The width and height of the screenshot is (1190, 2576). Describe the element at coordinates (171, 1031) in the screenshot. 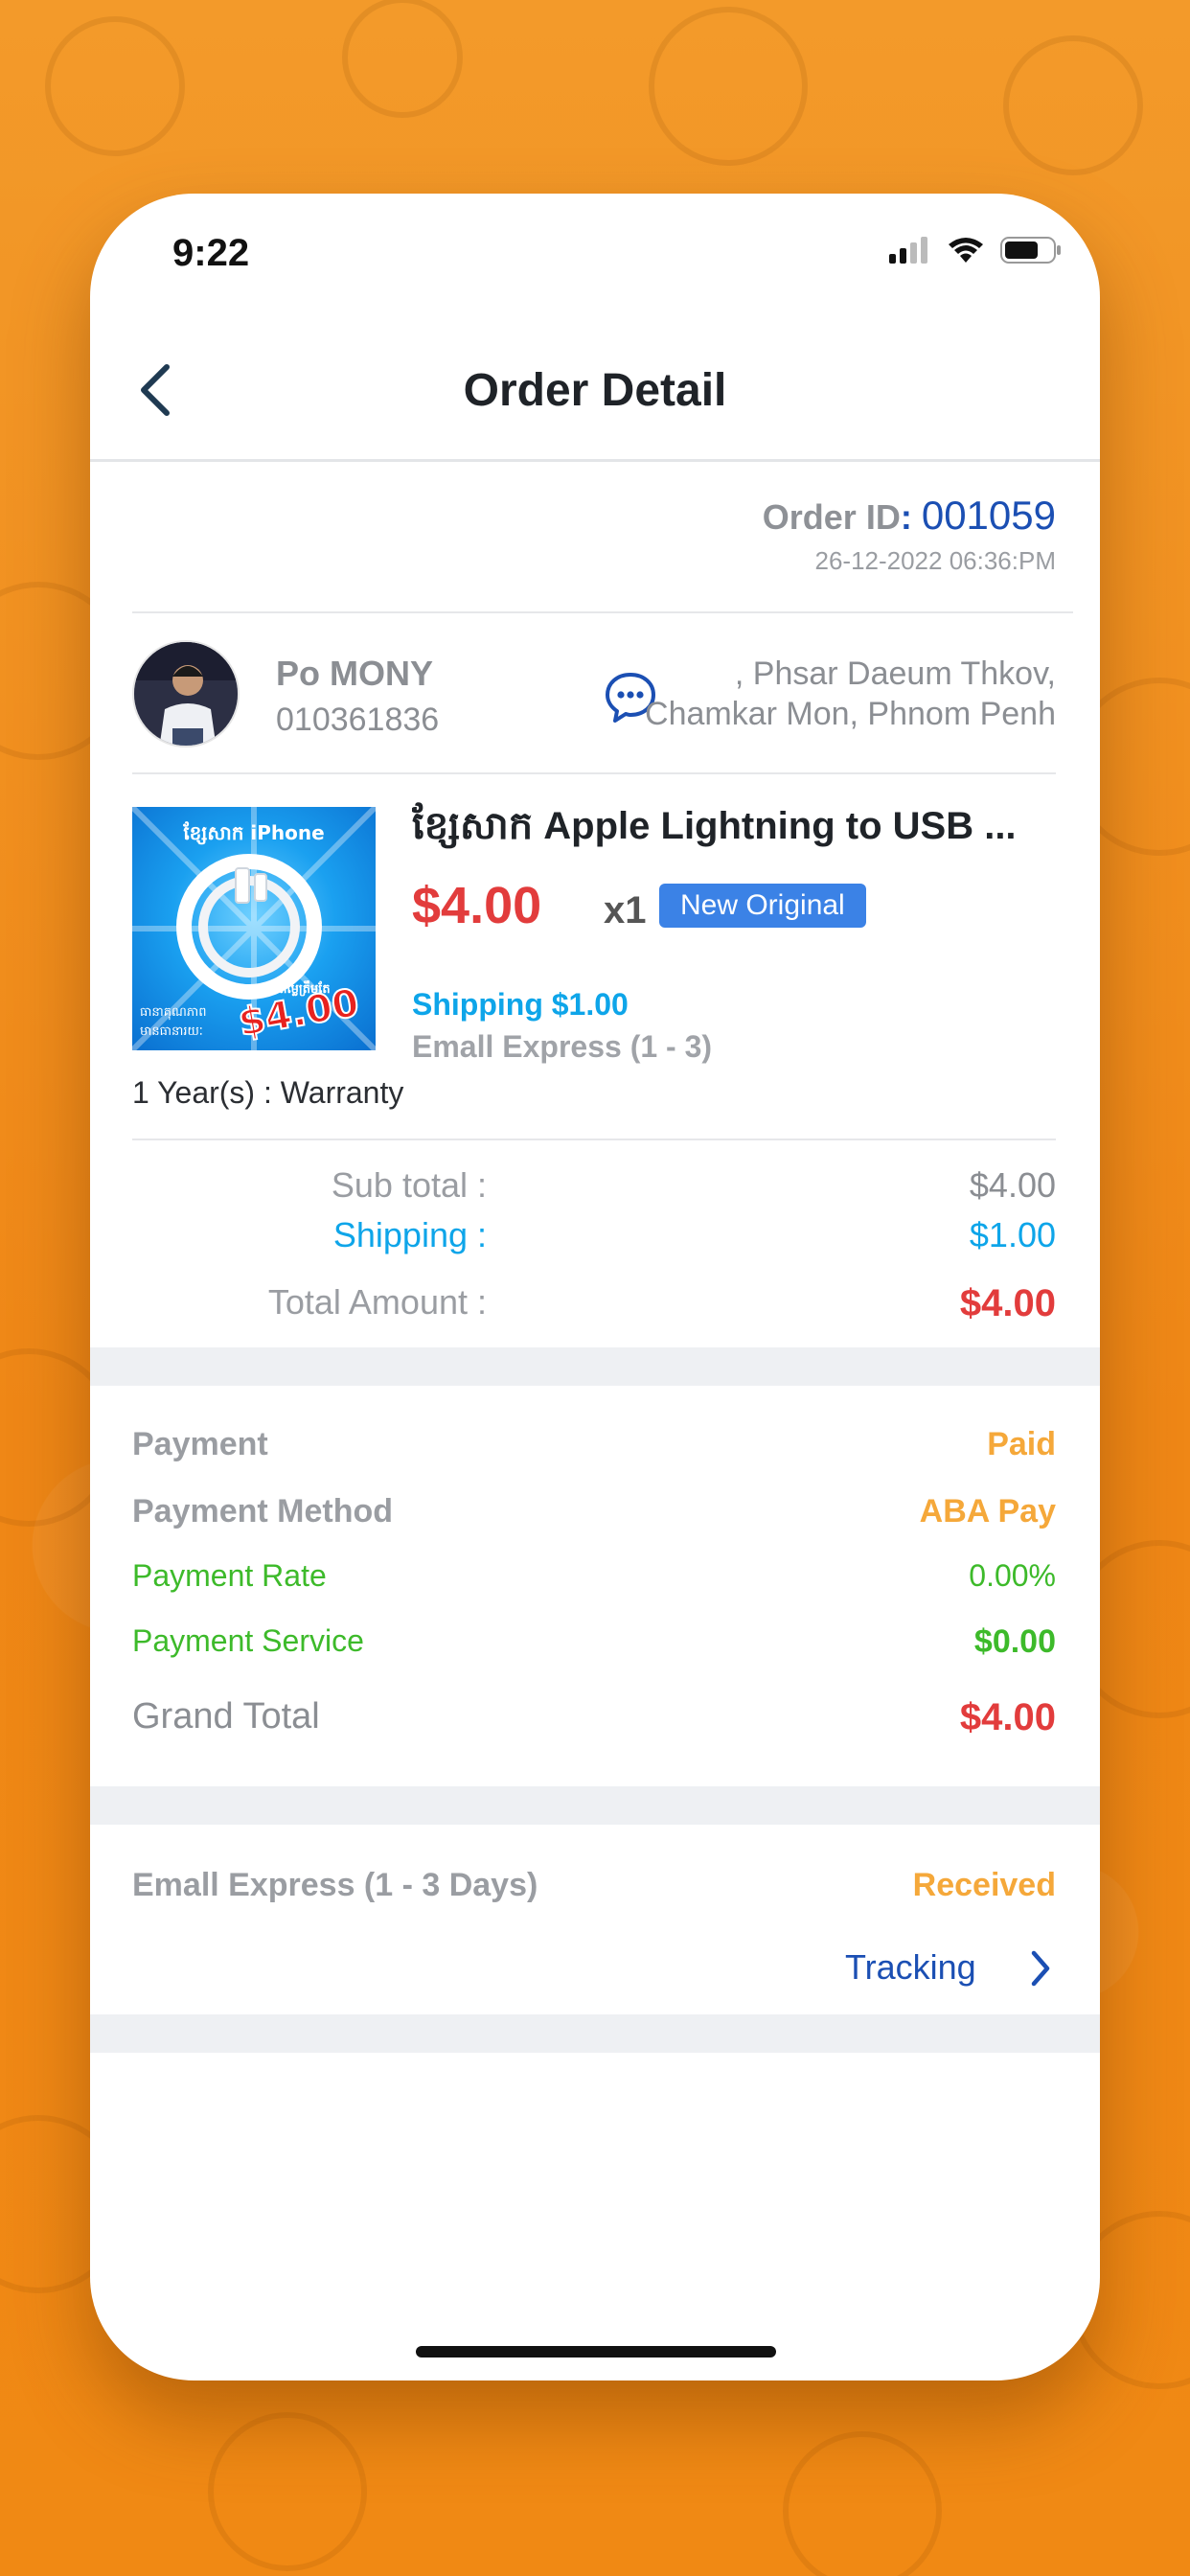

I see `product-image-text-bottom2: មានធានារយៈ` at that location.